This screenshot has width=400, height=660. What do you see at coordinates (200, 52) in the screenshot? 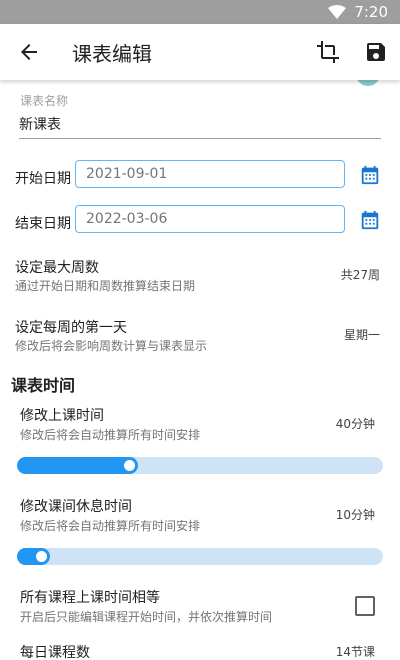
I see `app-bar: 课表编辑` at bounding box center [200, 52].